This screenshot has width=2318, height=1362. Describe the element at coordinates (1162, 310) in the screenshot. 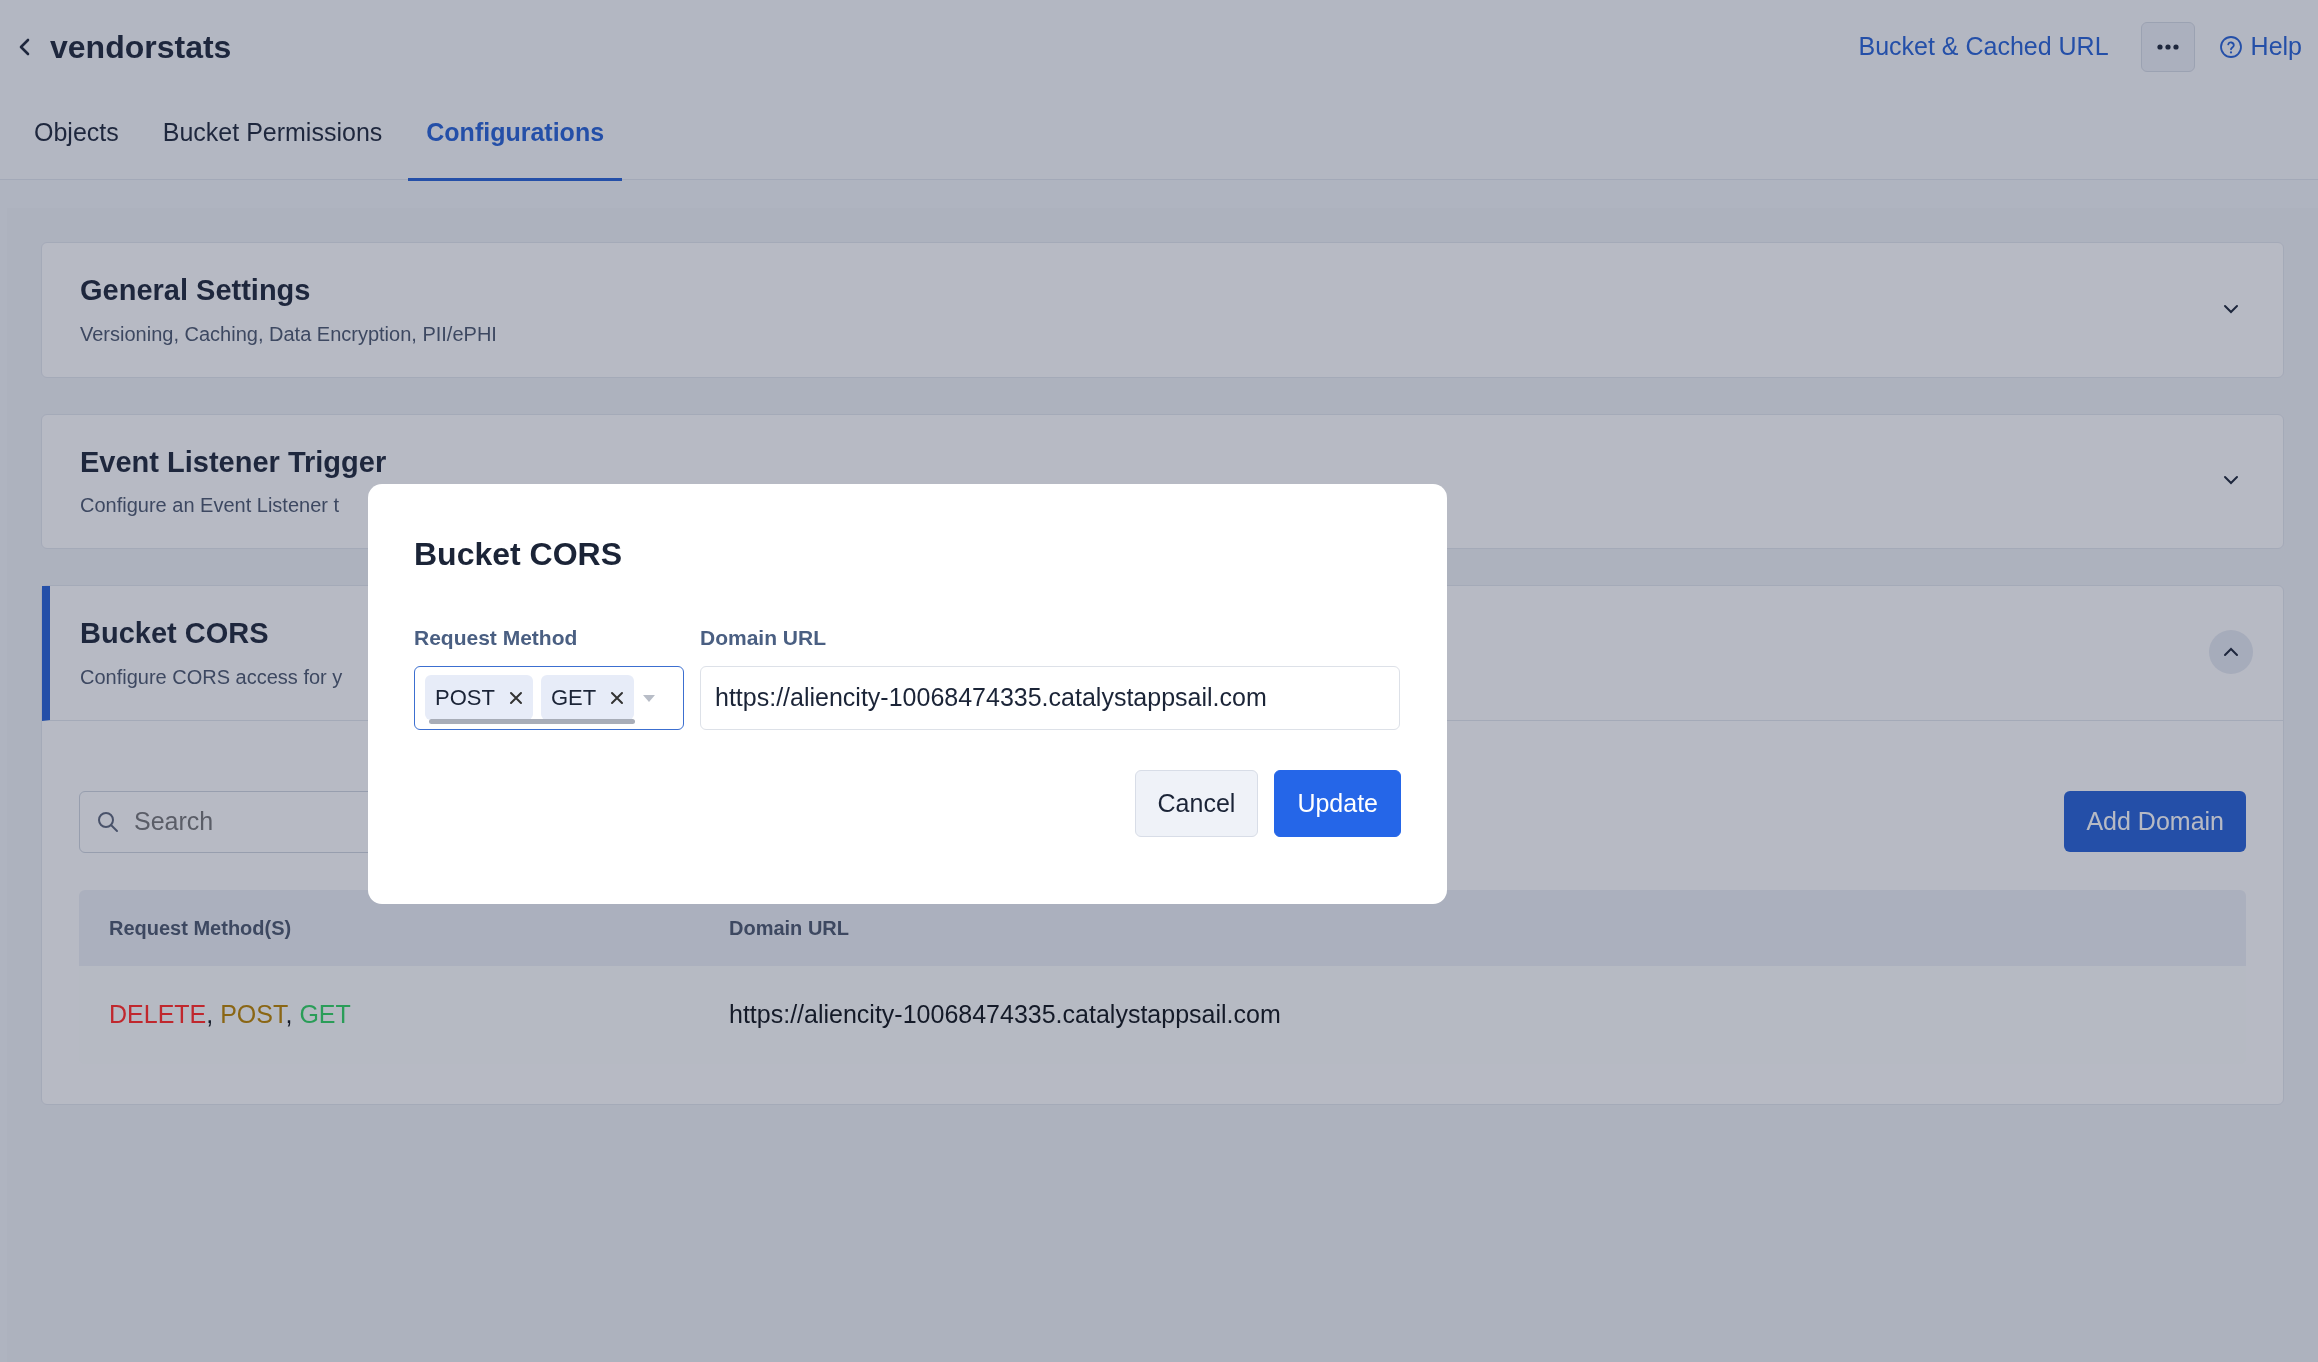

I see `section-header: General Settings Versioning, Caching, Data Encryption, PII/ePHI` at that location.